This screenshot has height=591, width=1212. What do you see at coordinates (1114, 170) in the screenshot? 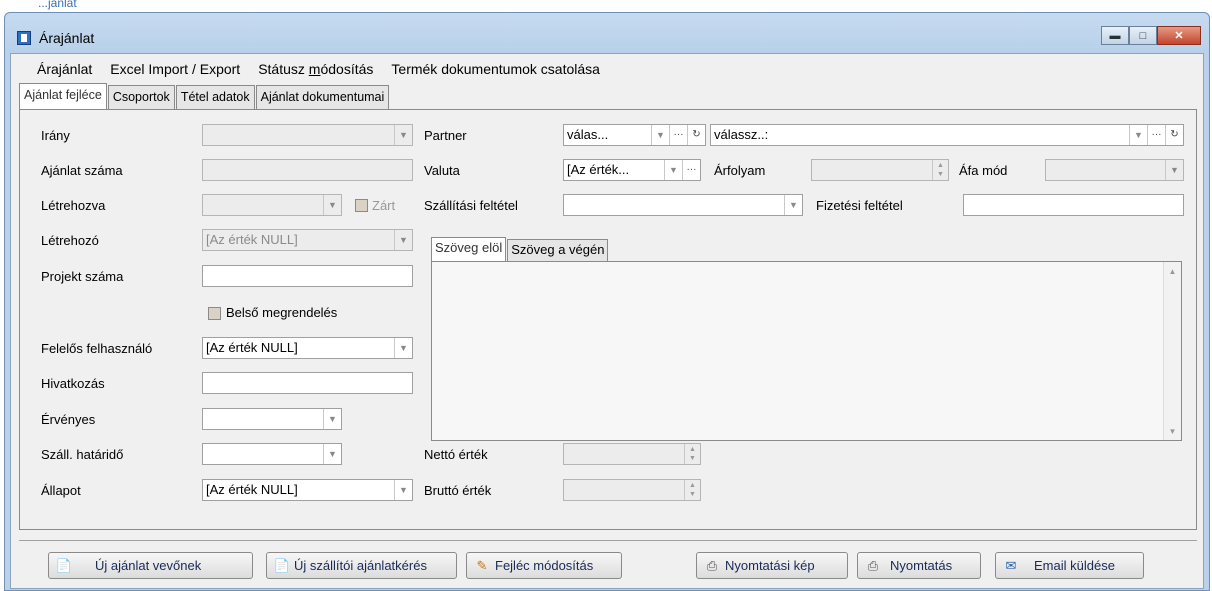
I see `afa-mod-select: ▼` at bounding box center [1114, 170].